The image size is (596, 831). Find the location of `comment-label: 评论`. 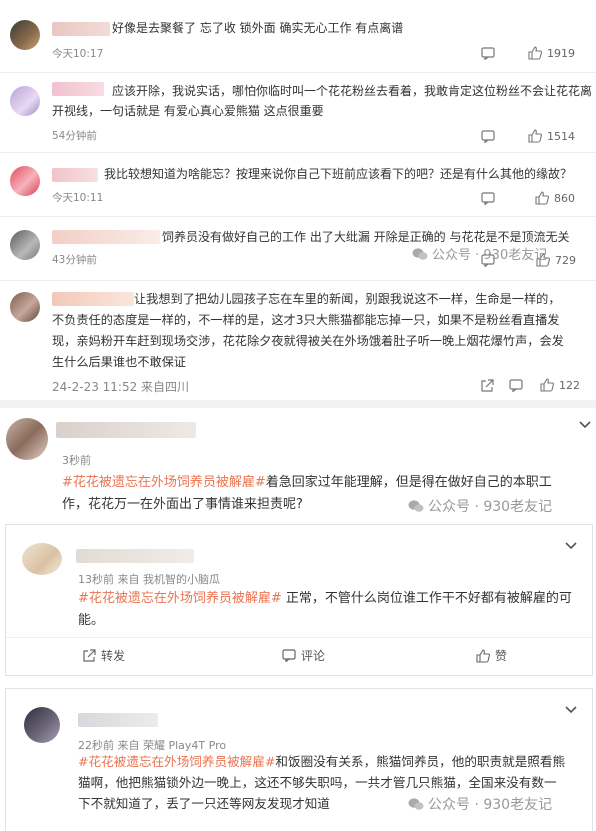

comment-label: 评论 is located at coordinates (313, 656).